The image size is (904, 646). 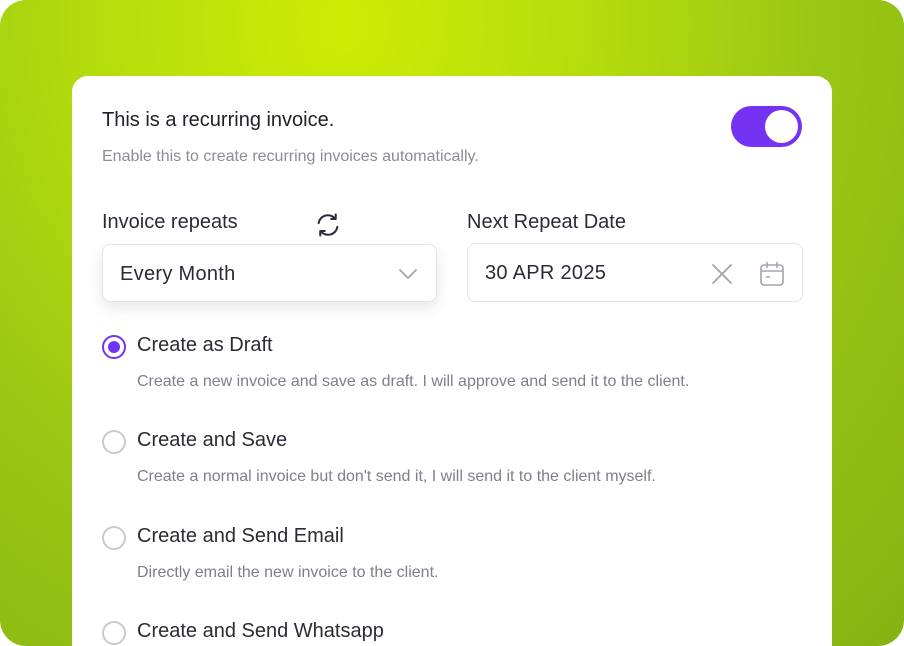 What do you see at coordinates (328, 225) in the screenshot?
I see `sync-icon` at bounding box center [328, 225].